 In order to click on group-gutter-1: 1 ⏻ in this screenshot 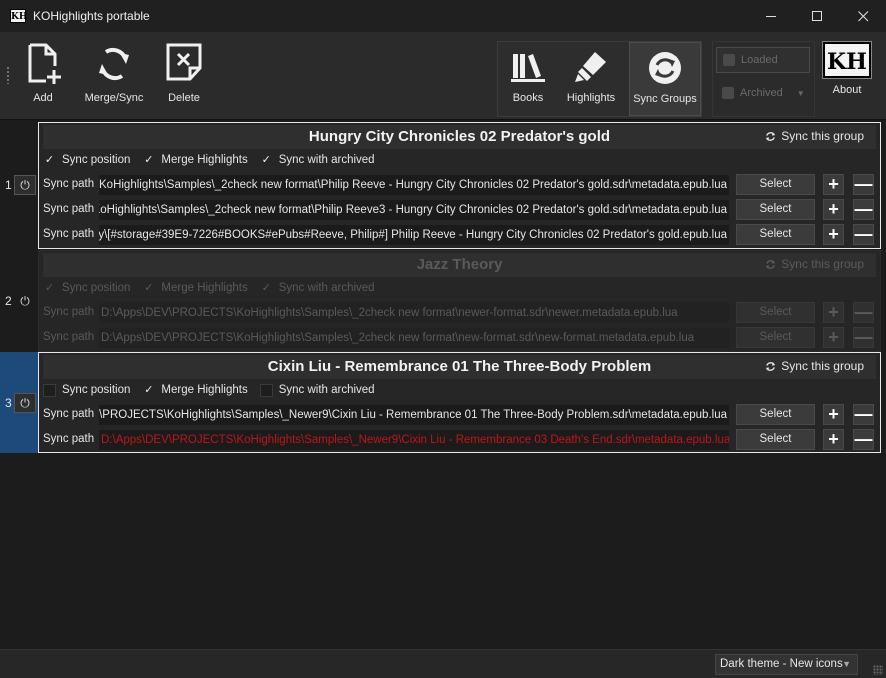, I will do `click(19, 185)`.